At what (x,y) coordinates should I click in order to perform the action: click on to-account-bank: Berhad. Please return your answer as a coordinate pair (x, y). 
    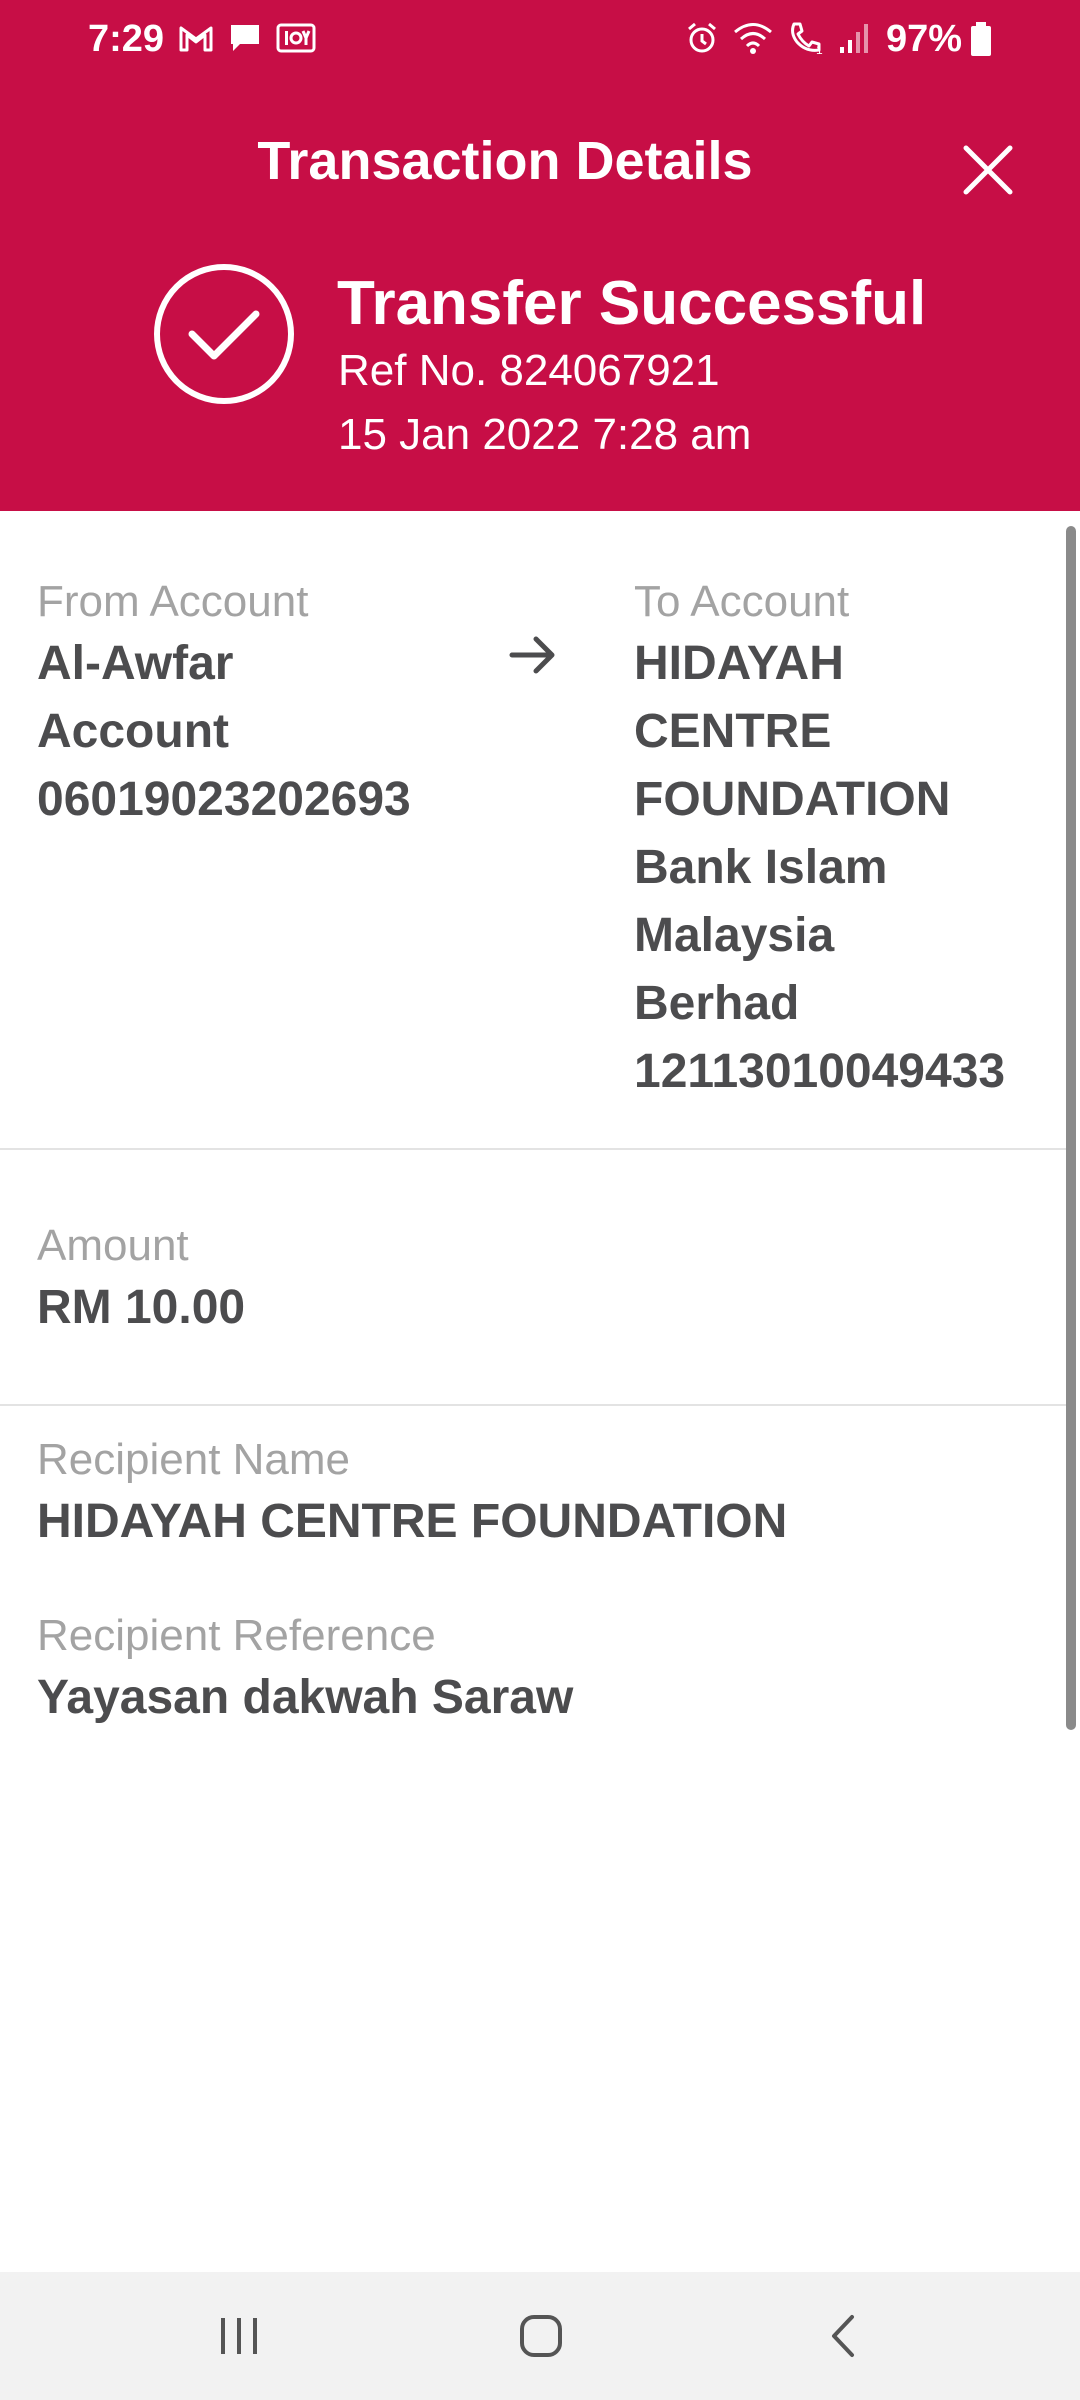
    Looking at the image, I should click on (717, 1003).